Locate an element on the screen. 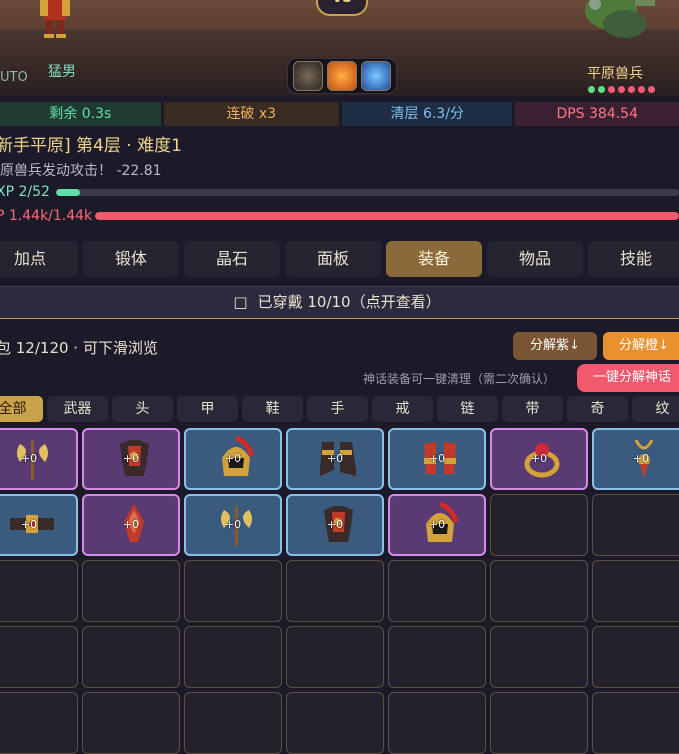  equipped-summary-button: □ 已穿戴 10/10（点开查看） is located at coordinates (339, 302).